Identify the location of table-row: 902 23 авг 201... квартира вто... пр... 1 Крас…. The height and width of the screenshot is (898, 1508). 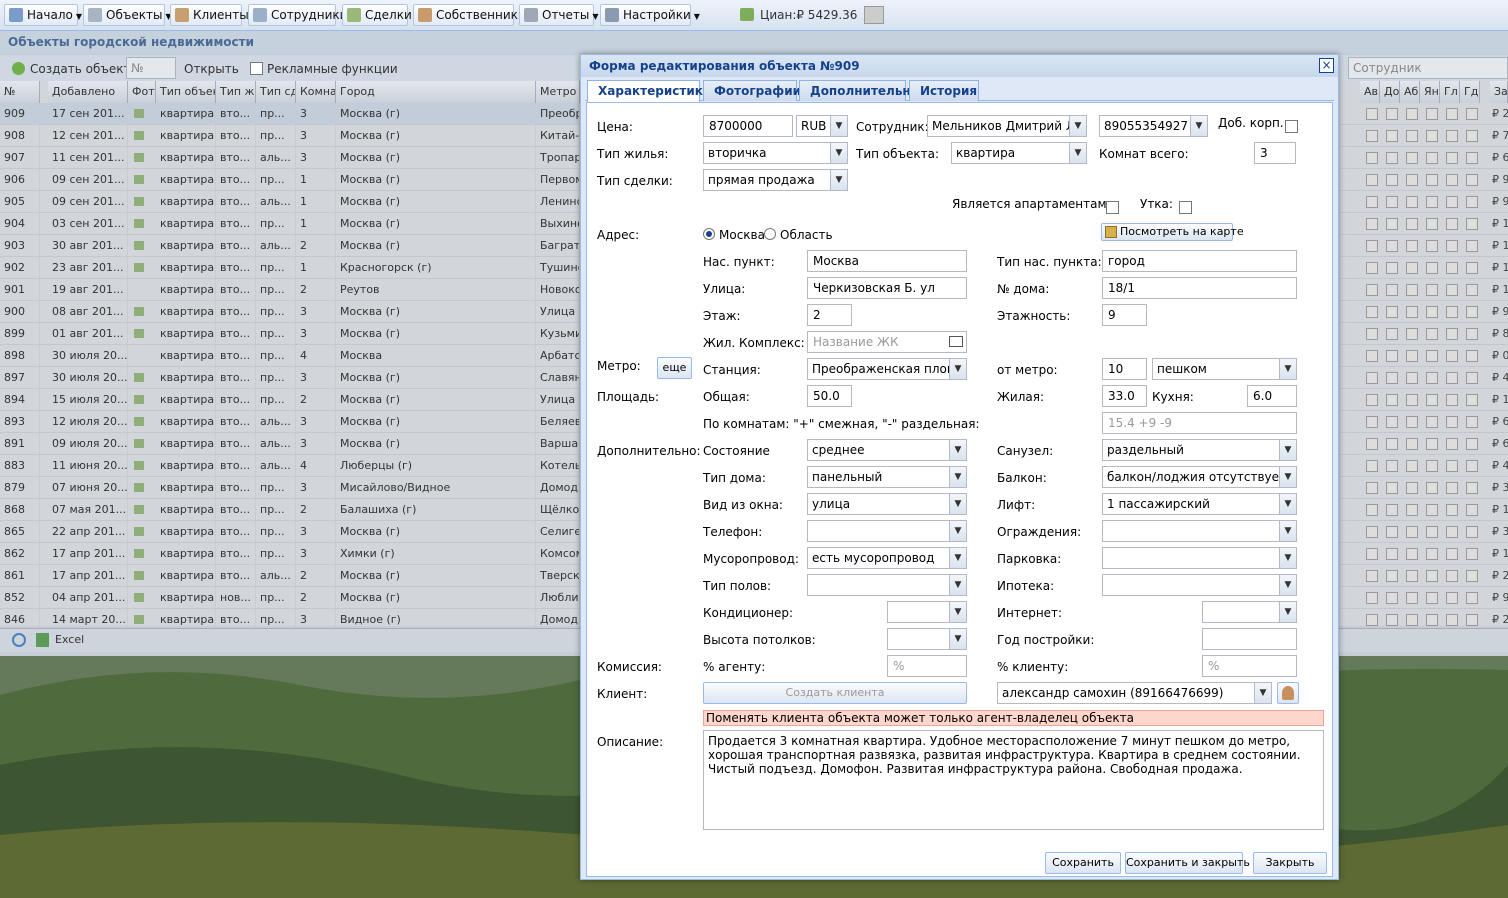
(290, 268).